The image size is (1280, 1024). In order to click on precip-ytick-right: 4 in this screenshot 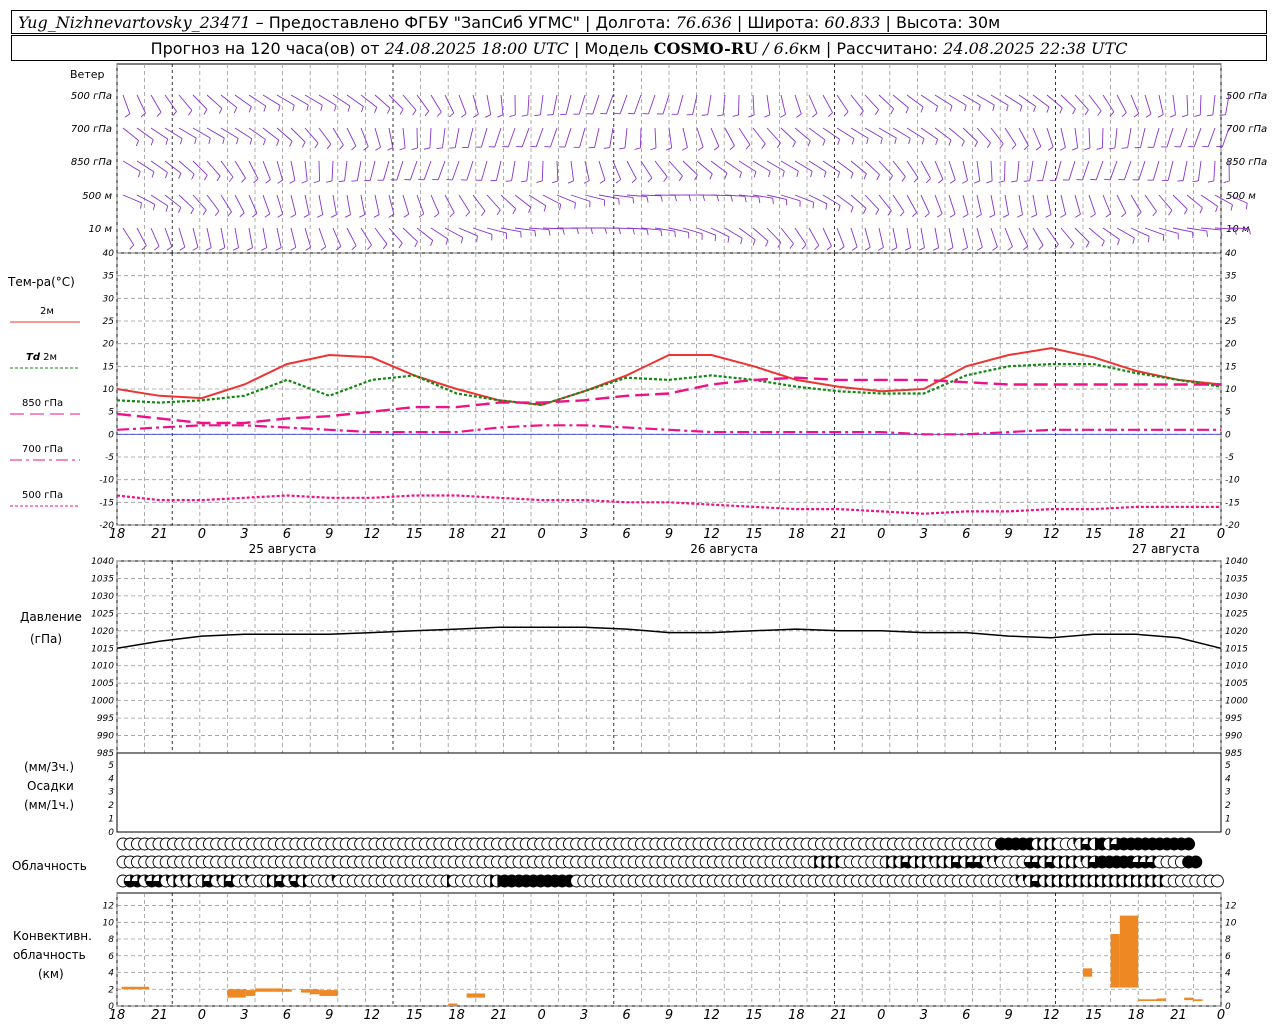, I will do `click(1228, 779)`.